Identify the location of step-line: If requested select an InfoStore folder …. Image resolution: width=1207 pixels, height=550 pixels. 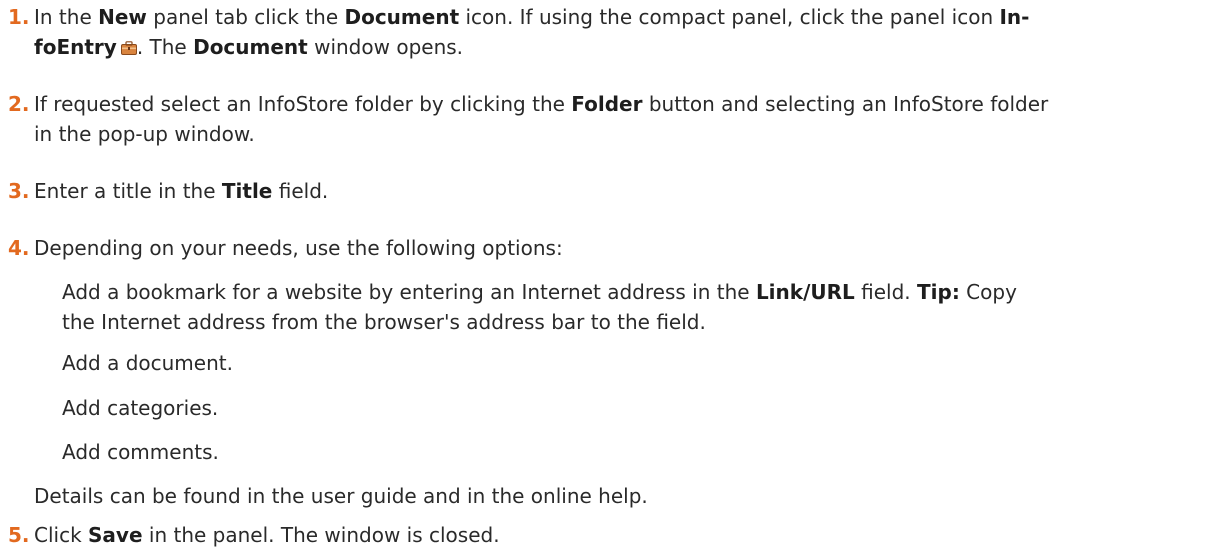
(541, 104).